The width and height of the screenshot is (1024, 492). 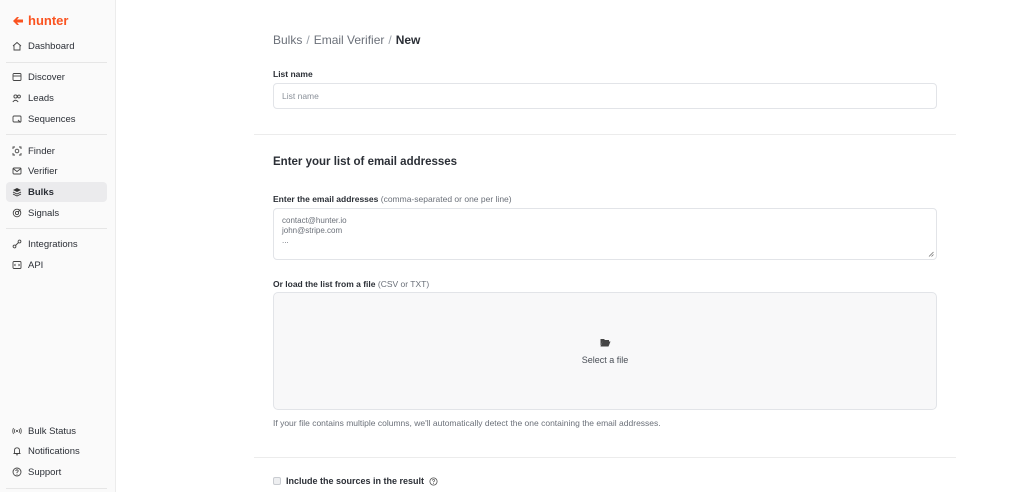 What do you see at coordinates (605, 359) in the screenshot?
I see `select-file-label: Select a file` at bounding box center [605, 359].